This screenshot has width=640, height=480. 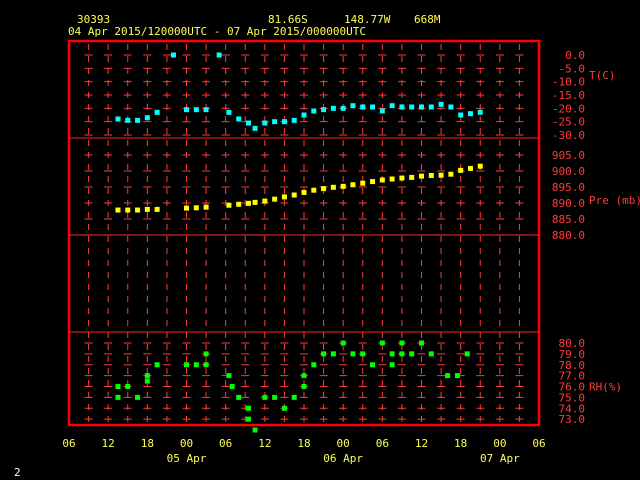 What do you see at coordinates (568, 219) in the screenshot?
I see `y-tick-label: 885.0` at bounding box center [568, 219].